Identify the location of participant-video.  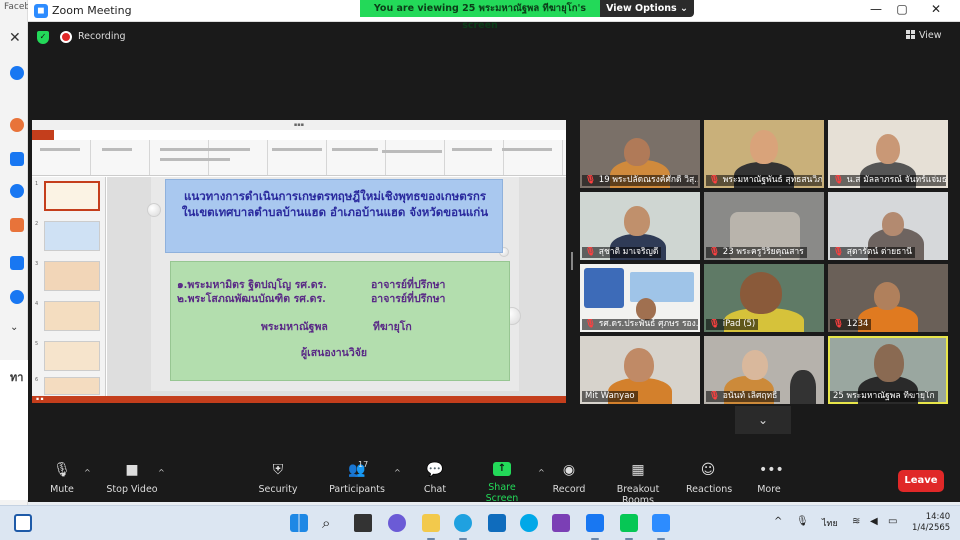
(662, 287).